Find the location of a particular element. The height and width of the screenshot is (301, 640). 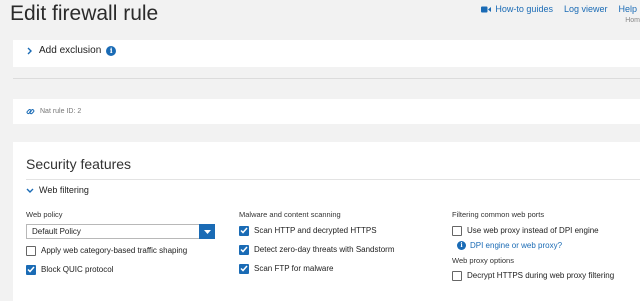

checkbox-label: Apply web category-based traffic shaping is located at coordinates (114, 250).